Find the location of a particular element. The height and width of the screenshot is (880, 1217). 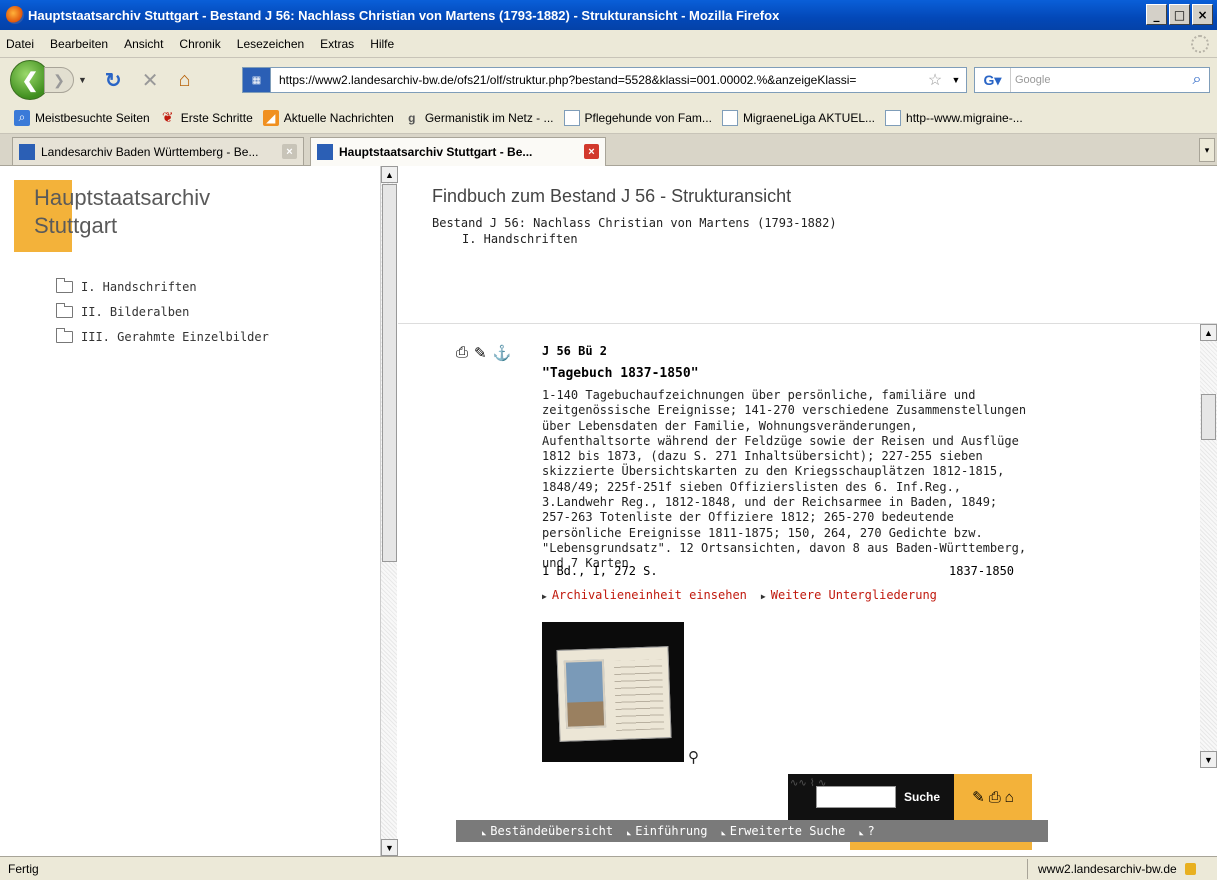

history-dropdown-icon: ▼ is located at coordinates (82, 80).